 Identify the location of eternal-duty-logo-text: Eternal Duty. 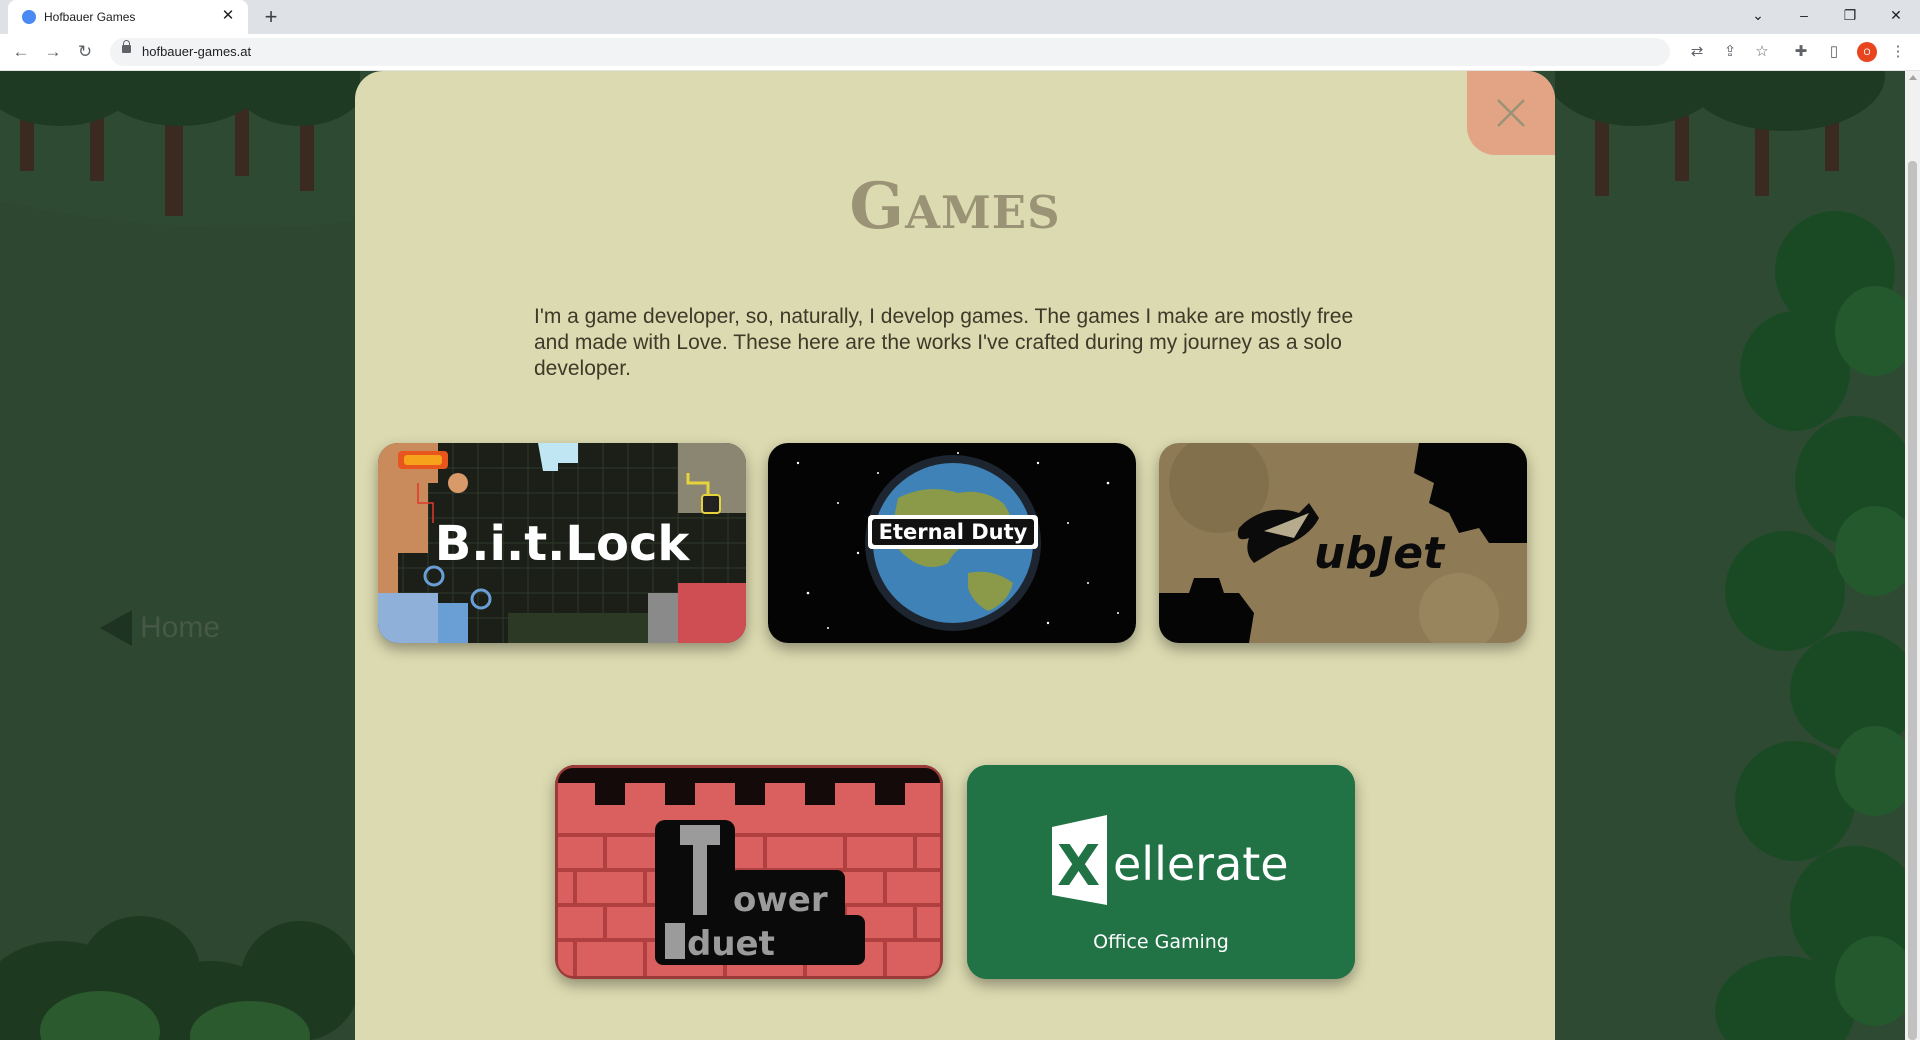
(953, 532).